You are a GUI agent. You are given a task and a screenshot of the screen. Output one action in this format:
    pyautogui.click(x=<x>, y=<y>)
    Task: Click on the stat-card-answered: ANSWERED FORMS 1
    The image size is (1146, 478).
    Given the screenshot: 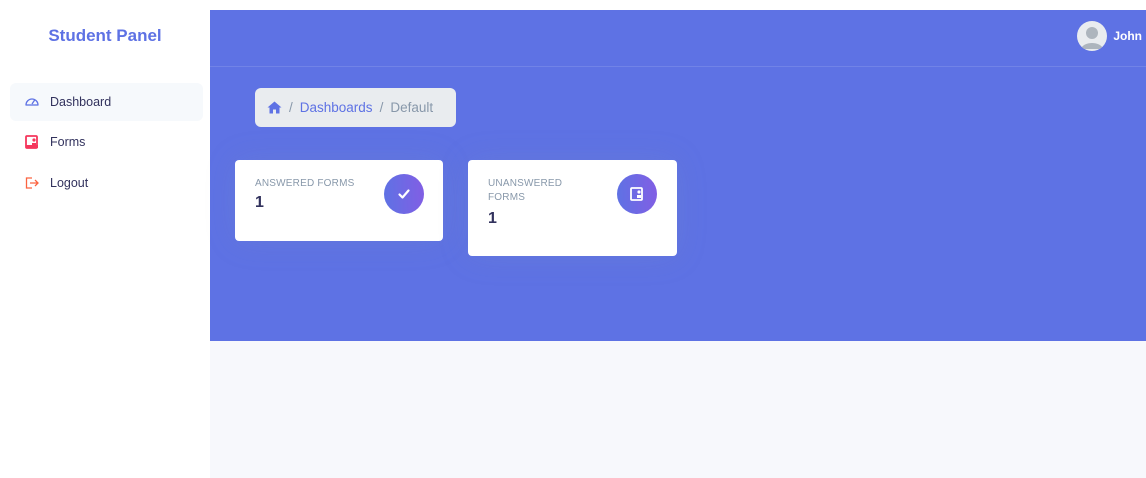 What is the action you would take?
    pyautogui.click(x=339, y=200)
    